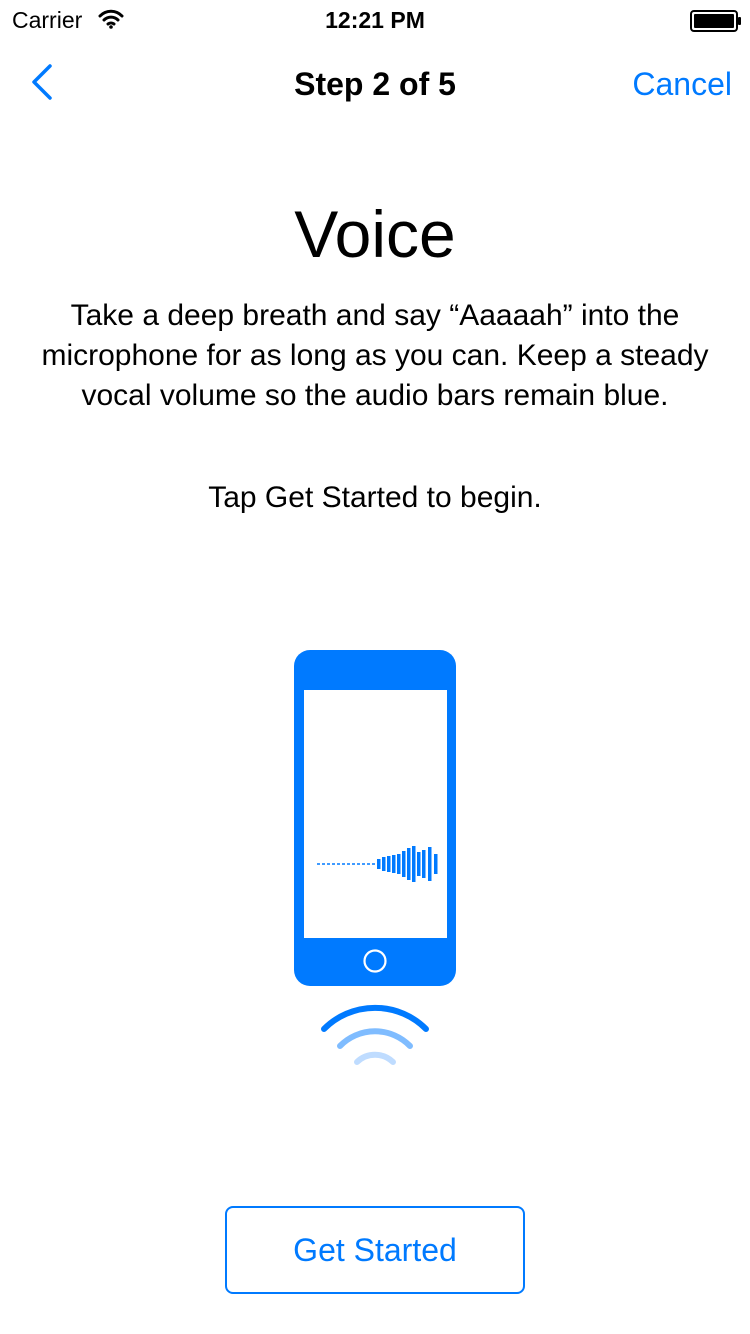 This screenshot has width=750, height=1334. I want to click on sound-waves-icon, so click(375, 1034).